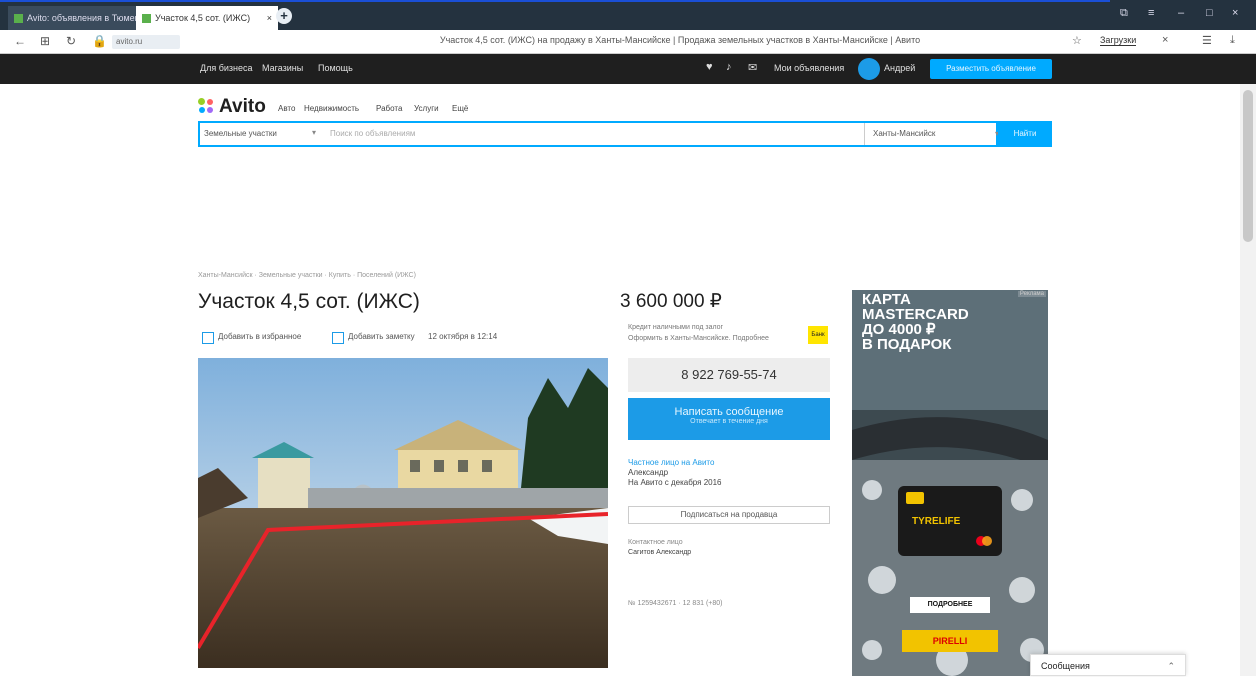 This screenshot has height=677, width=1256. I want to click on notifications-icon: ♪, so click(729, 67).